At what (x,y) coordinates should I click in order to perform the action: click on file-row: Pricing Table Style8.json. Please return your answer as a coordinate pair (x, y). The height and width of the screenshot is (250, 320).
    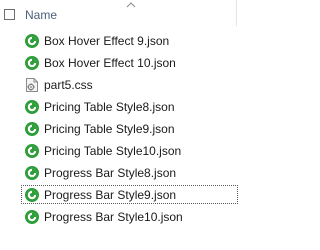
    Looking at the image, I should click on (120, 107).